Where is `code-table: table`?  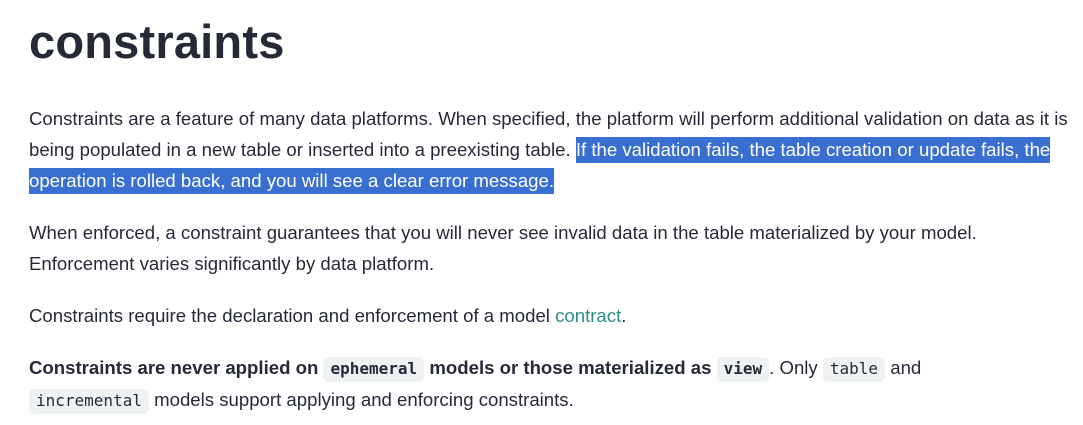
code-table: table is located at coordinates (854, 369).